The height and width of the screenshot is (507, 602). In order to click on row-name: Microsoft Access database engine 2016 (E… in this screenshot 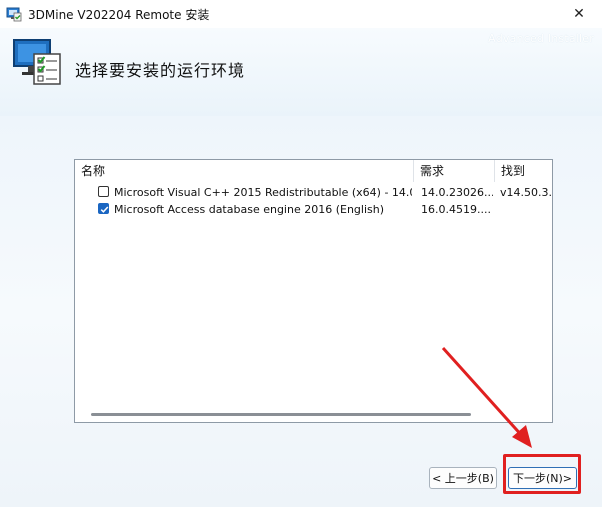, I will do `click(249, 209)`.